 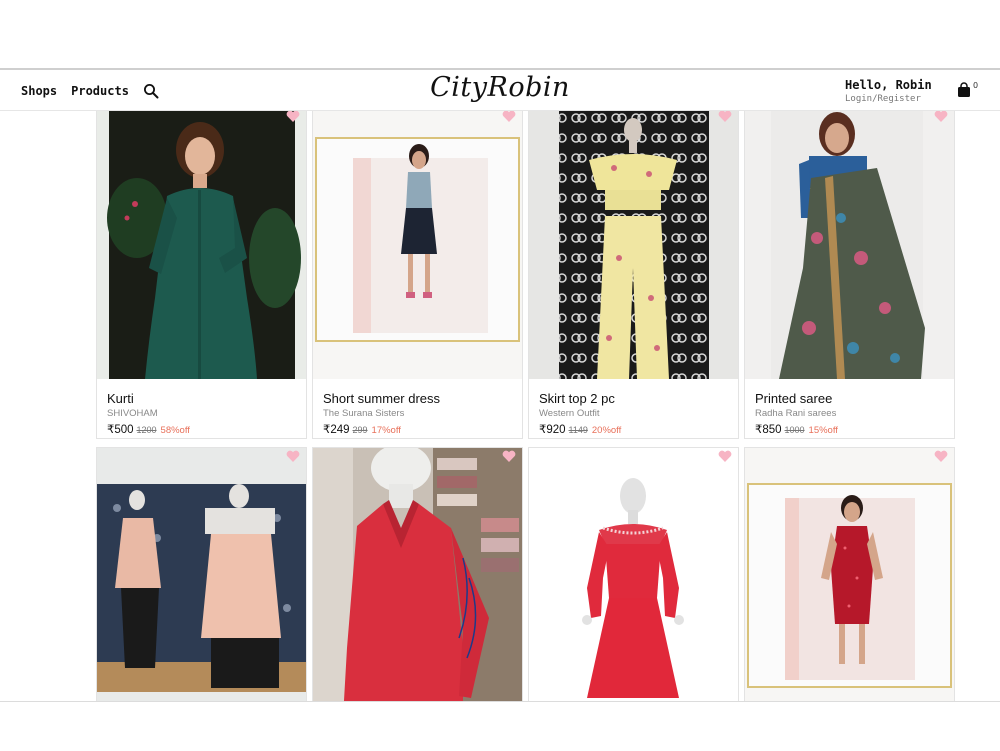 What do you see at coordinates (500, 34) in the screenshot?
I see `top-blank-area` at bounding box center [500, 34].